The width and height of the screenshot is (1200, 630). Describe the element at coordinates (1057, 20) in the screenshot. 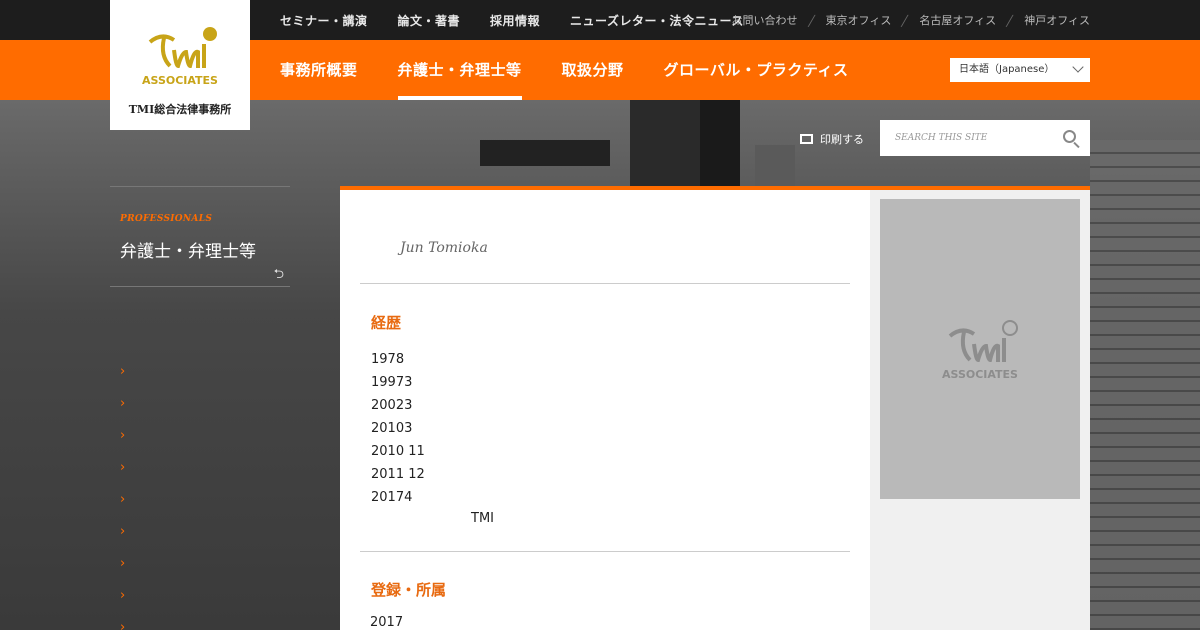

I see `link-kobe-office: 神戸オフィス` at that location.